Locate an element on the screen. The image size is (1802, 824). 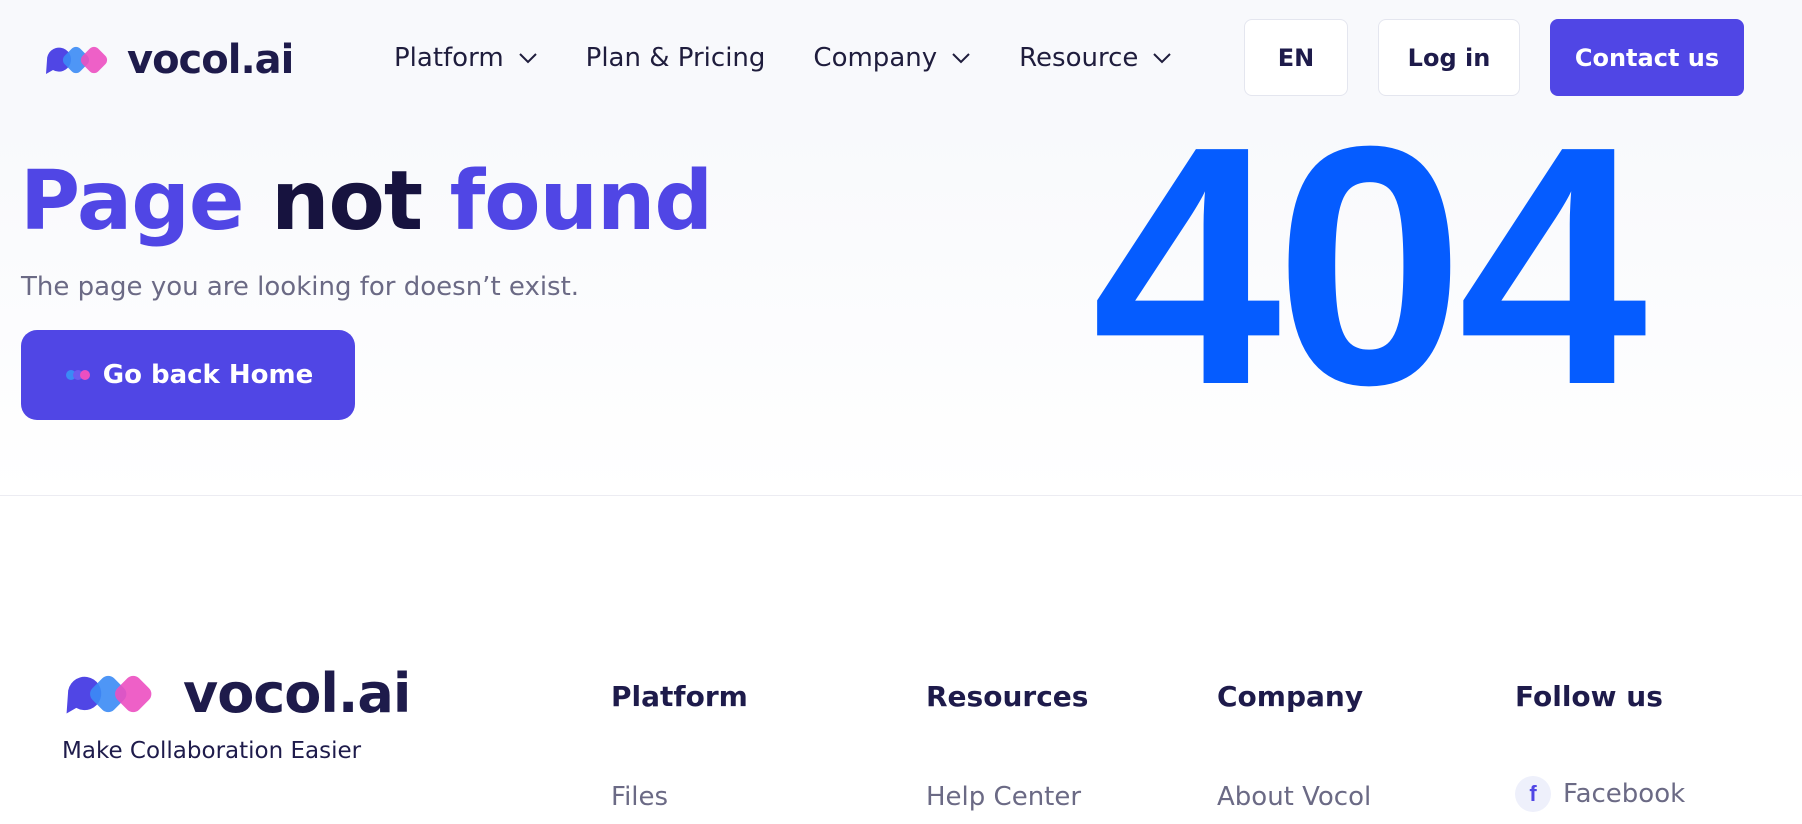
footer-link-help-center: Help Center is located at coordinates (1003, 797).